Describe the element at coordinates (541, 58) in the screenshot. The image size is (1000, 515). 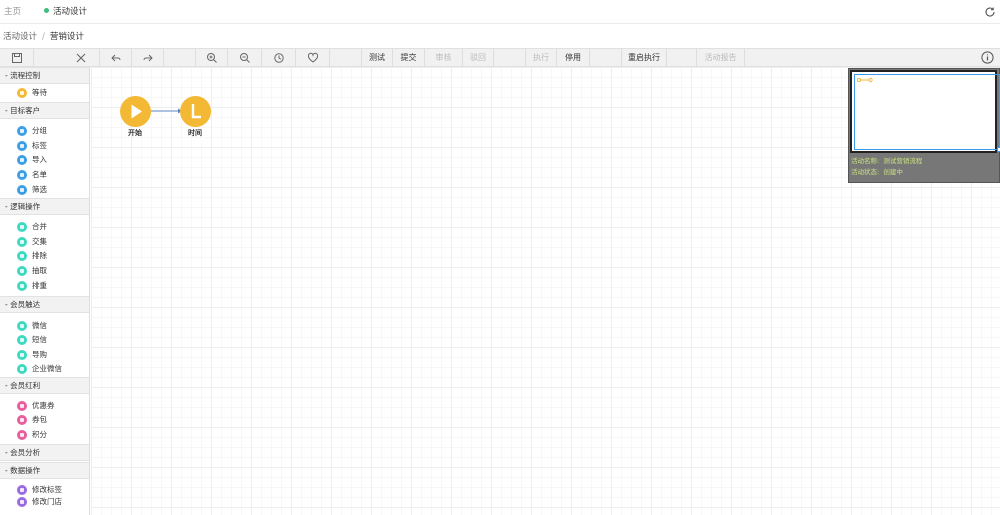
I see `execute-button: 执行` at that location.